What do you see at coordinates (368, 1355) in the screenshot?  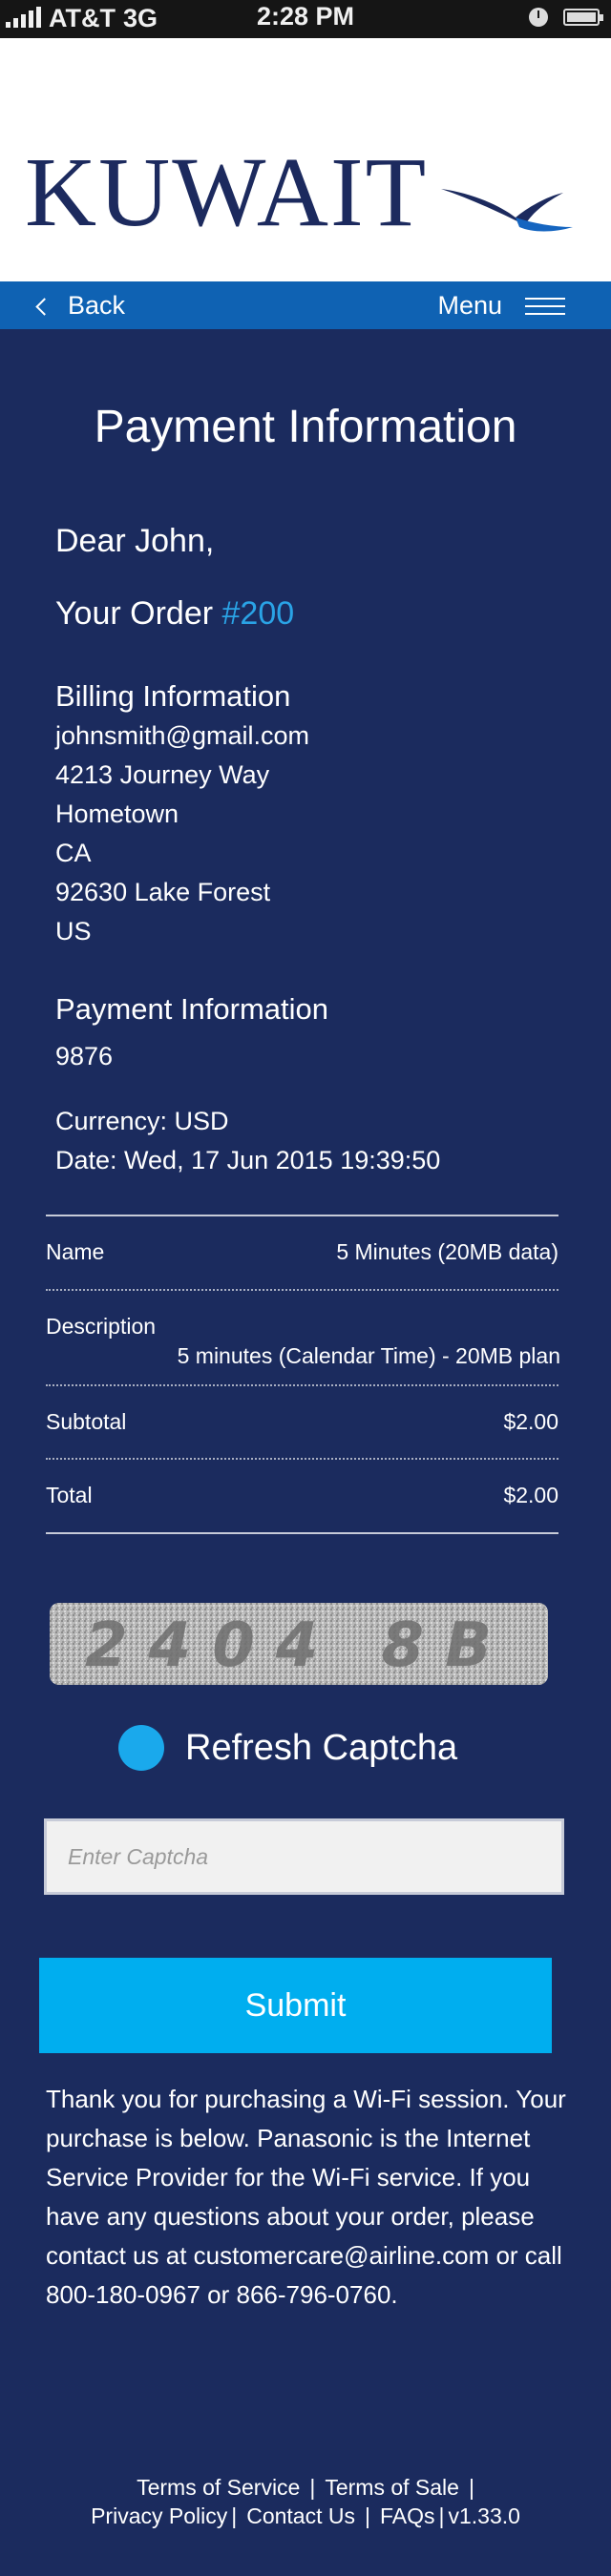 I see `description-value: 5 minutes (Calendar Time) - 20MB plan` at bounding box center [368, 1355].